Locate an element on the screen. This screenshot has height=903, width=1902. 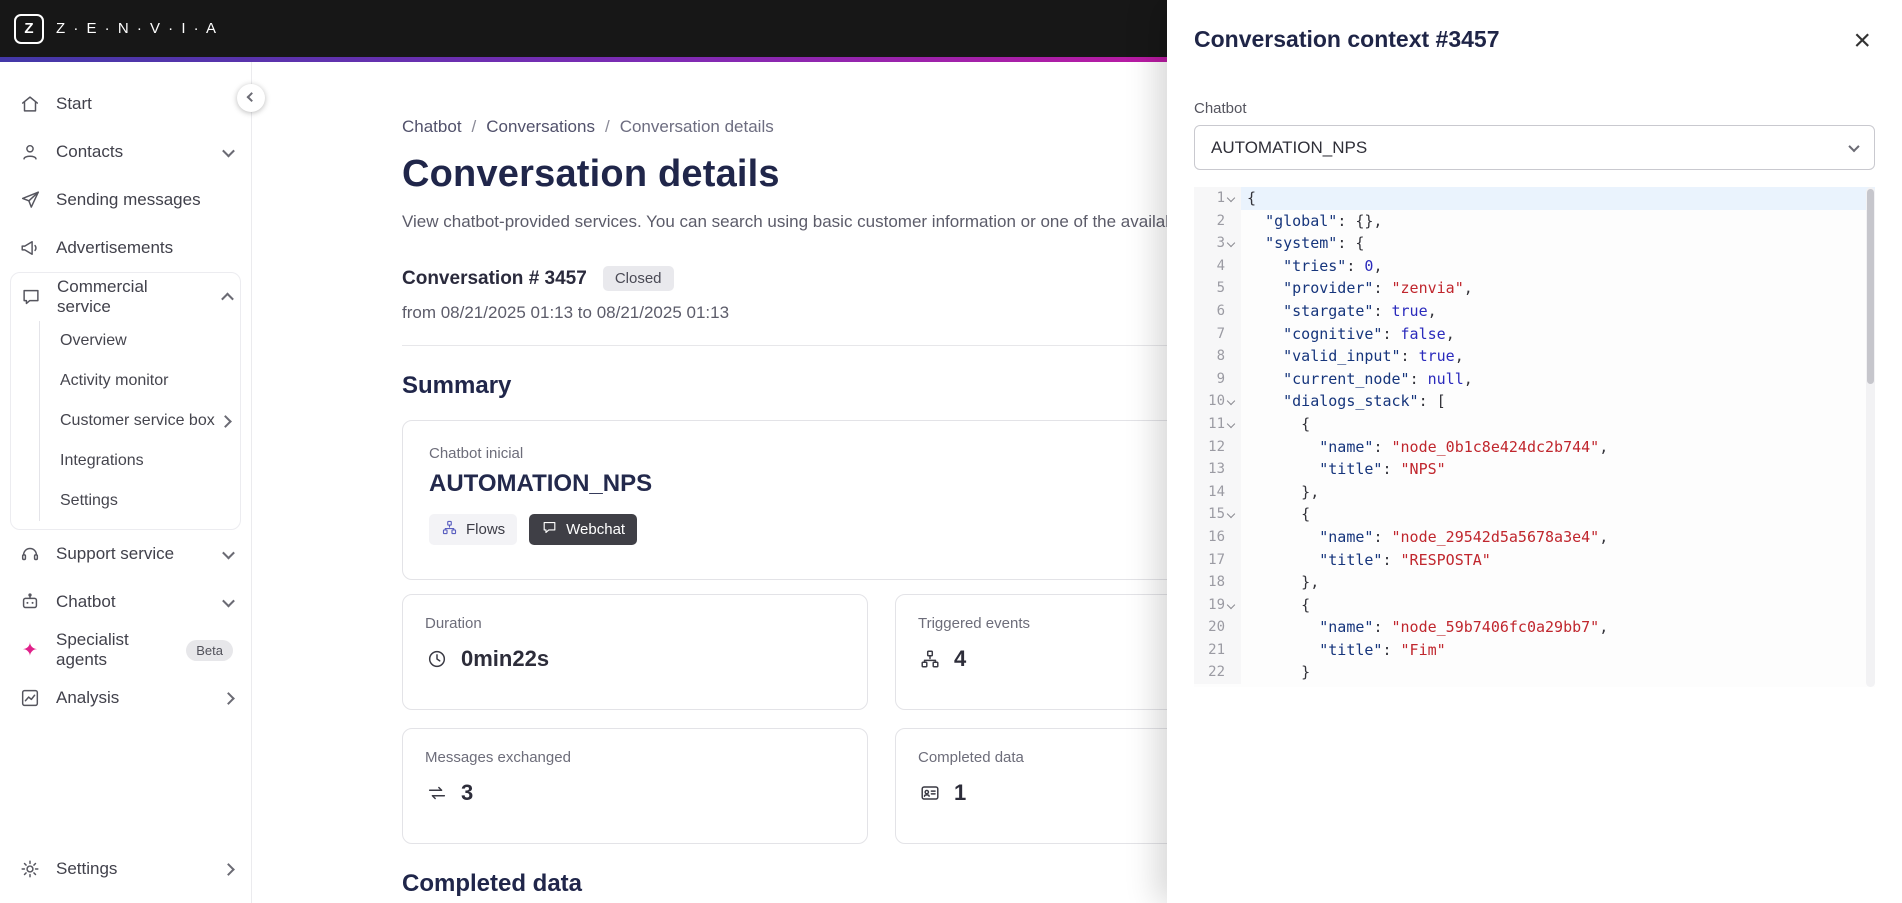
sidebar-item-label: Advertisements is located at coordinates (115, 247).